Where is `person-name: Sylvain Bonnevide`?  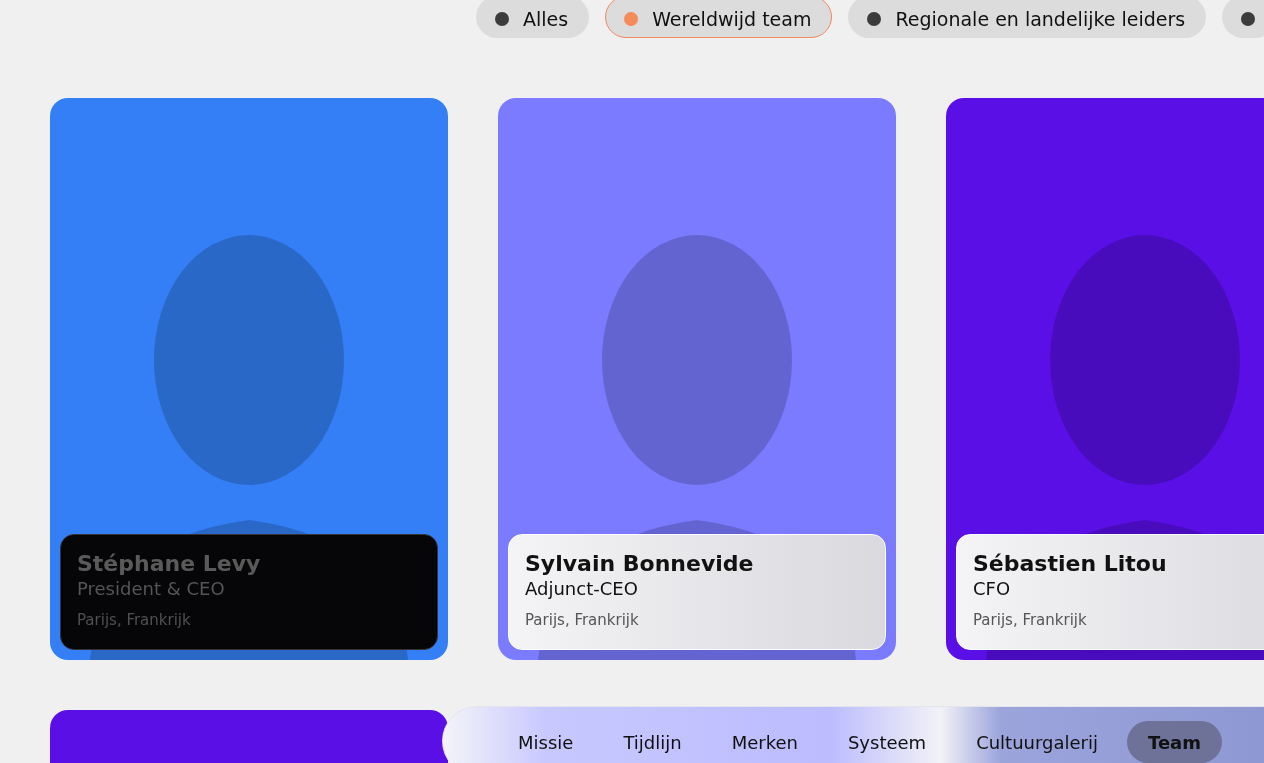 person-name: Sylvain Bonnevide is located at coordinates (640, 563).